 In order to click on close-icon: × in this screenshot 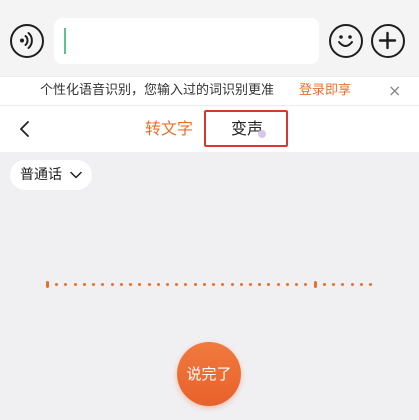, I will do `click(394, 91)`.